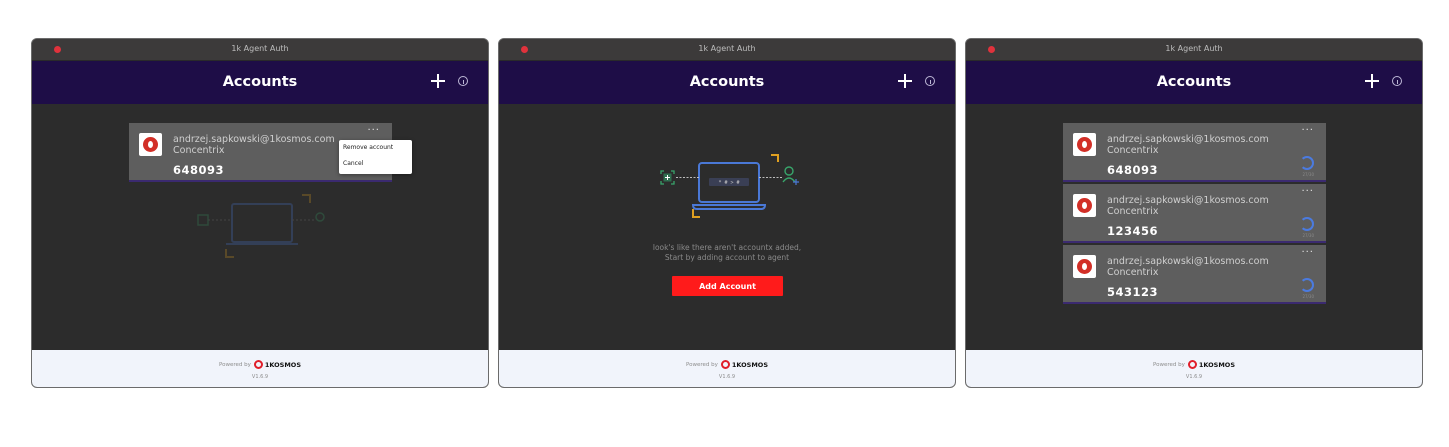  What do you see at coordinates (375, 148) in the screenshot?
I see `remove-account-menu-item: Remove account` at bounding box center [375, 148].